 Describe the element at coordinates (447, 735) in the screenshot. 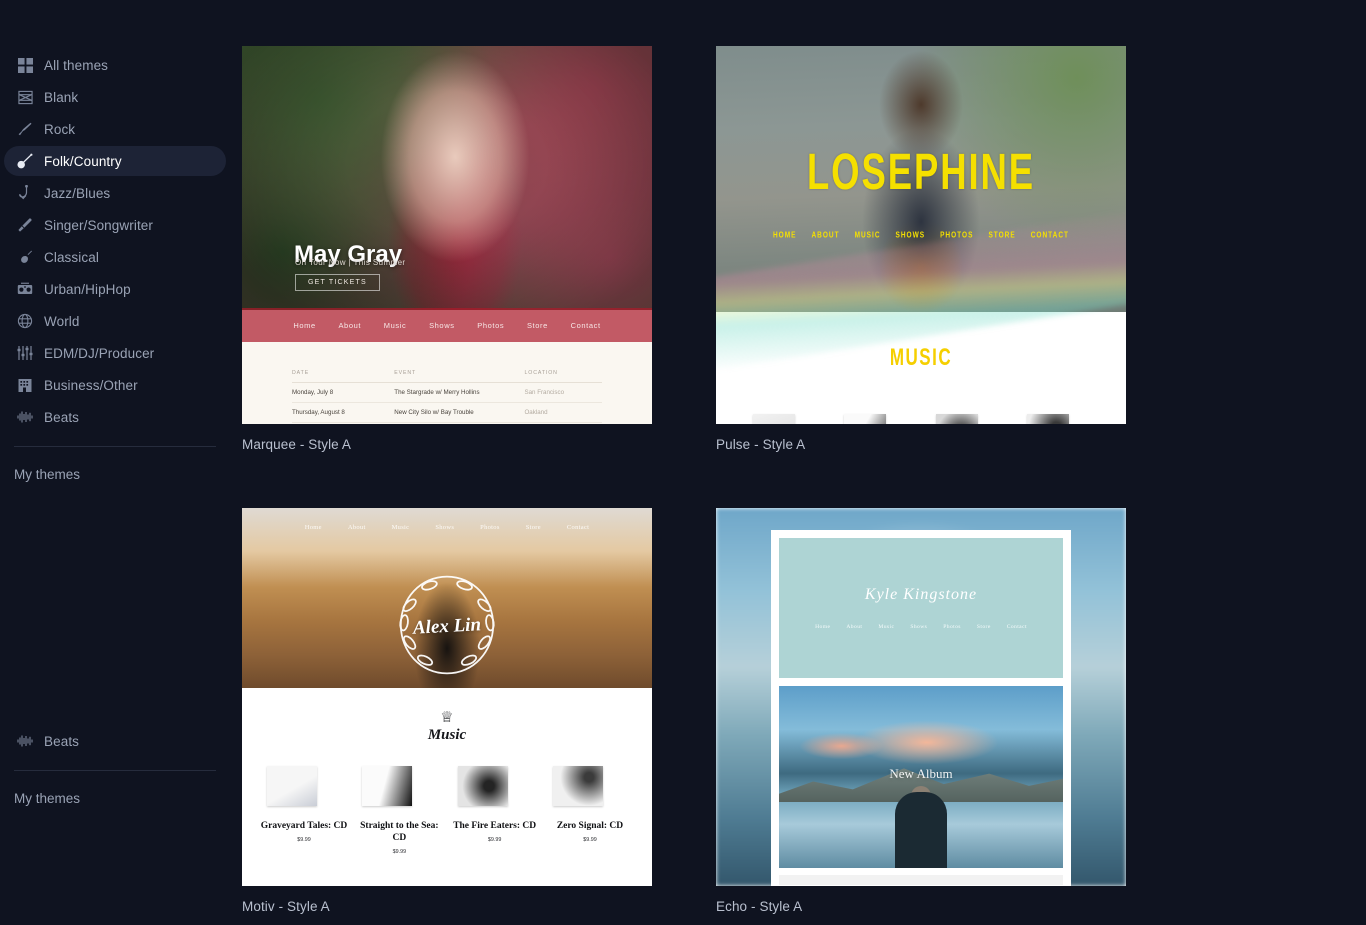

I see `preview-section-heading: Music` at that location.